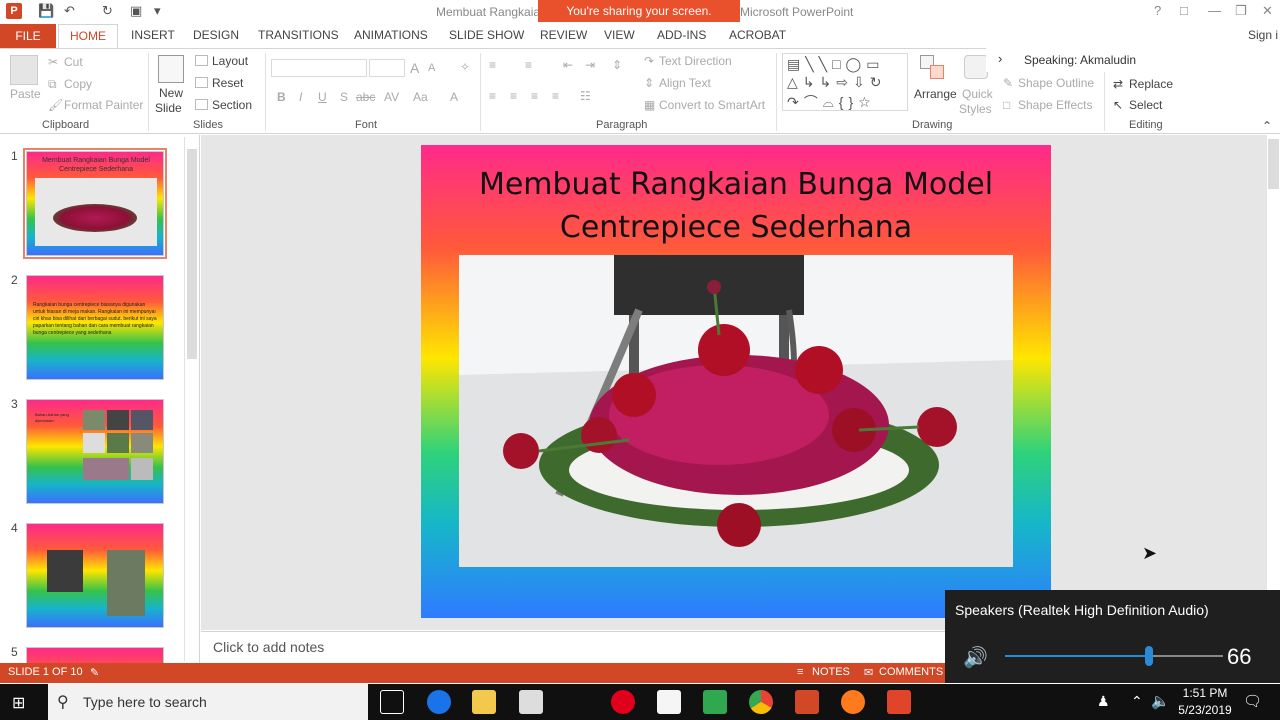  What do you see at coordinates (486, 35) in the screenshot?
I see `tab-slide-show: SLIDE SHOW` at bounding box center [486, 35].